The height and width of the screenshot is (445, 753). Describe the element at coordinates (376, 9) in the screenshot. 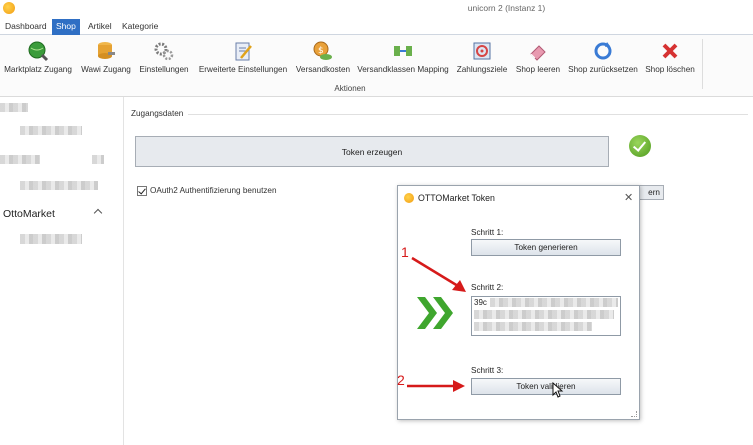

I see `title-bar: unicorn 2 (Instanz 1)` at that location.